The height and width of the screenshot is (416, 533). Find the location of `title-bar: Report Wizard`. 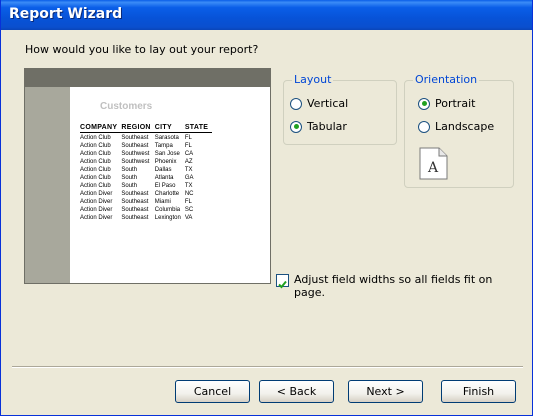

title-bar: Report Wizard is located at coordinates (266, 15).